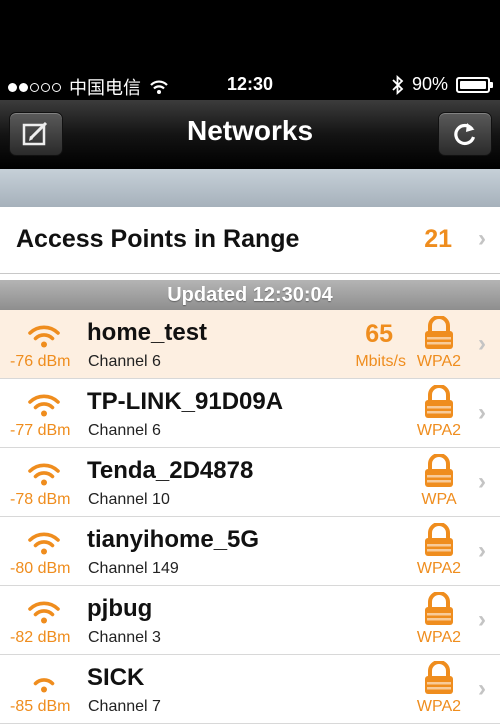  What do you see at coordinates (40, 361) in the screenshot?
I see `signal-strength: -76 dBm` at bounding box center [40, 361].